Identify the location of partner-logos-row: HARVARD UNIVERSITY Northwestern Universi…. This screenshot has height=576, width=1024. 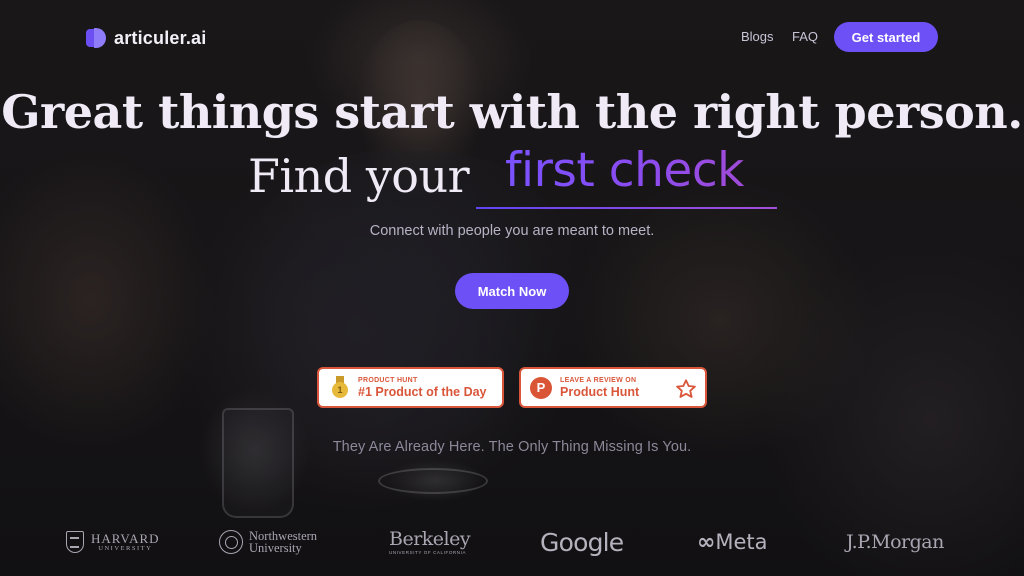
(512, 542).